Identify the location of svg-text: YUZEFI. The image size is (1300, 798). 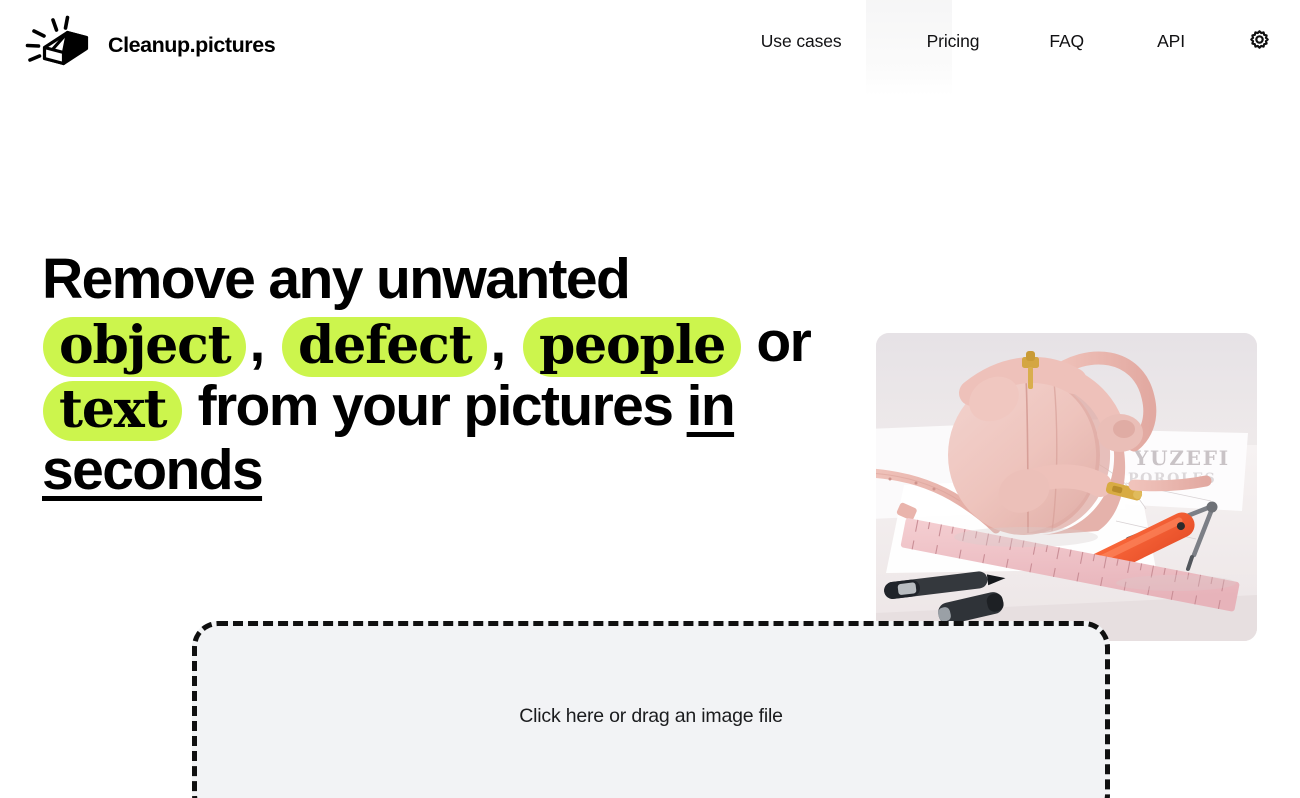
(1181, 458).